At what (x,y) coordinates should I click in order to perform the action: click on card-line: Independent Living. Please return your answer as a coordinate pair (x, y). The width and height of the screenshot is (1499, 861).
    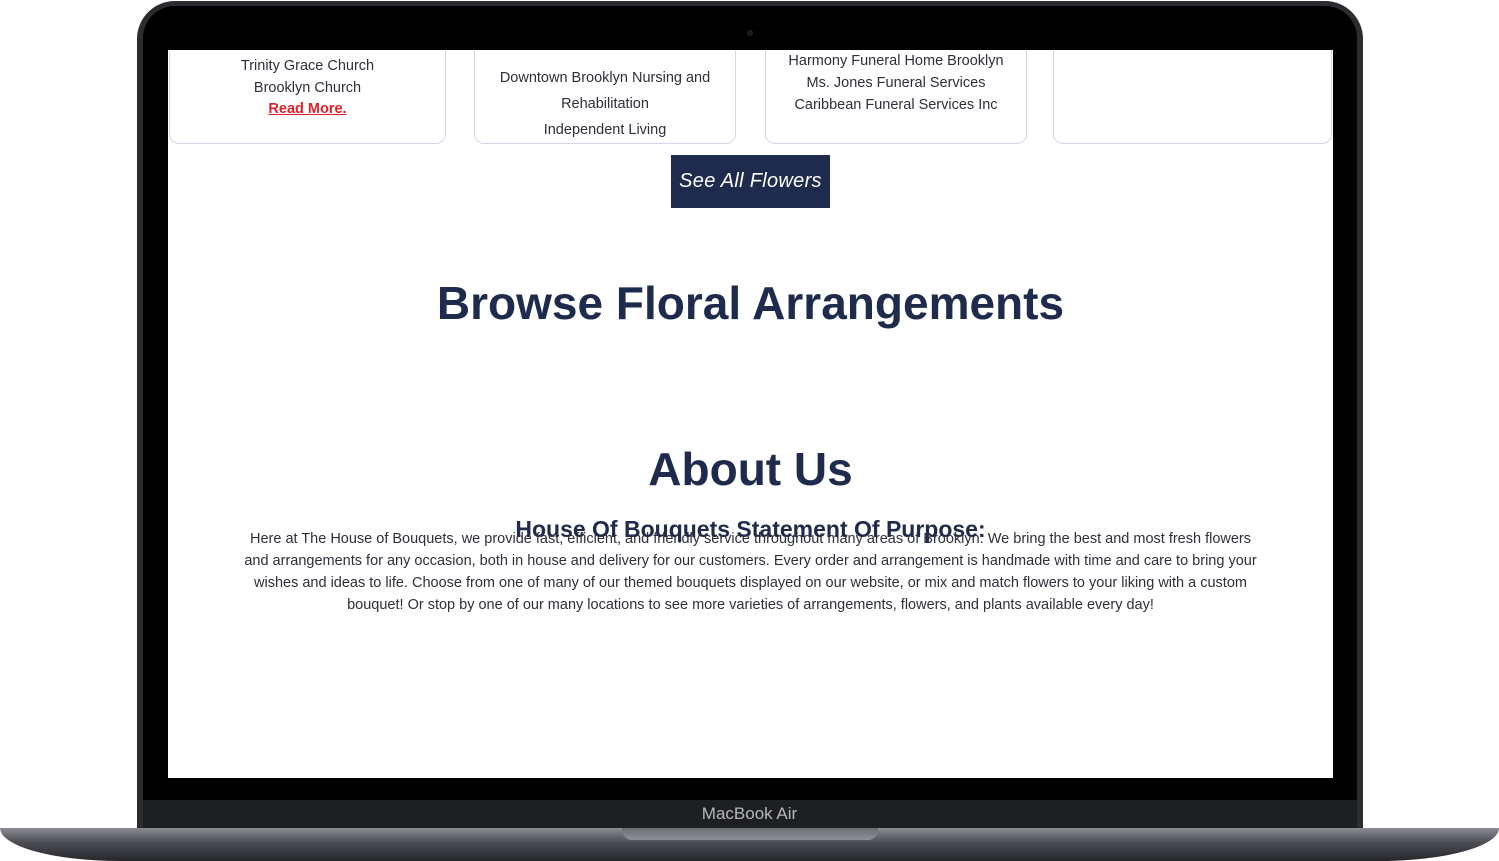
    Looking at the image, I should click on (605, 130).